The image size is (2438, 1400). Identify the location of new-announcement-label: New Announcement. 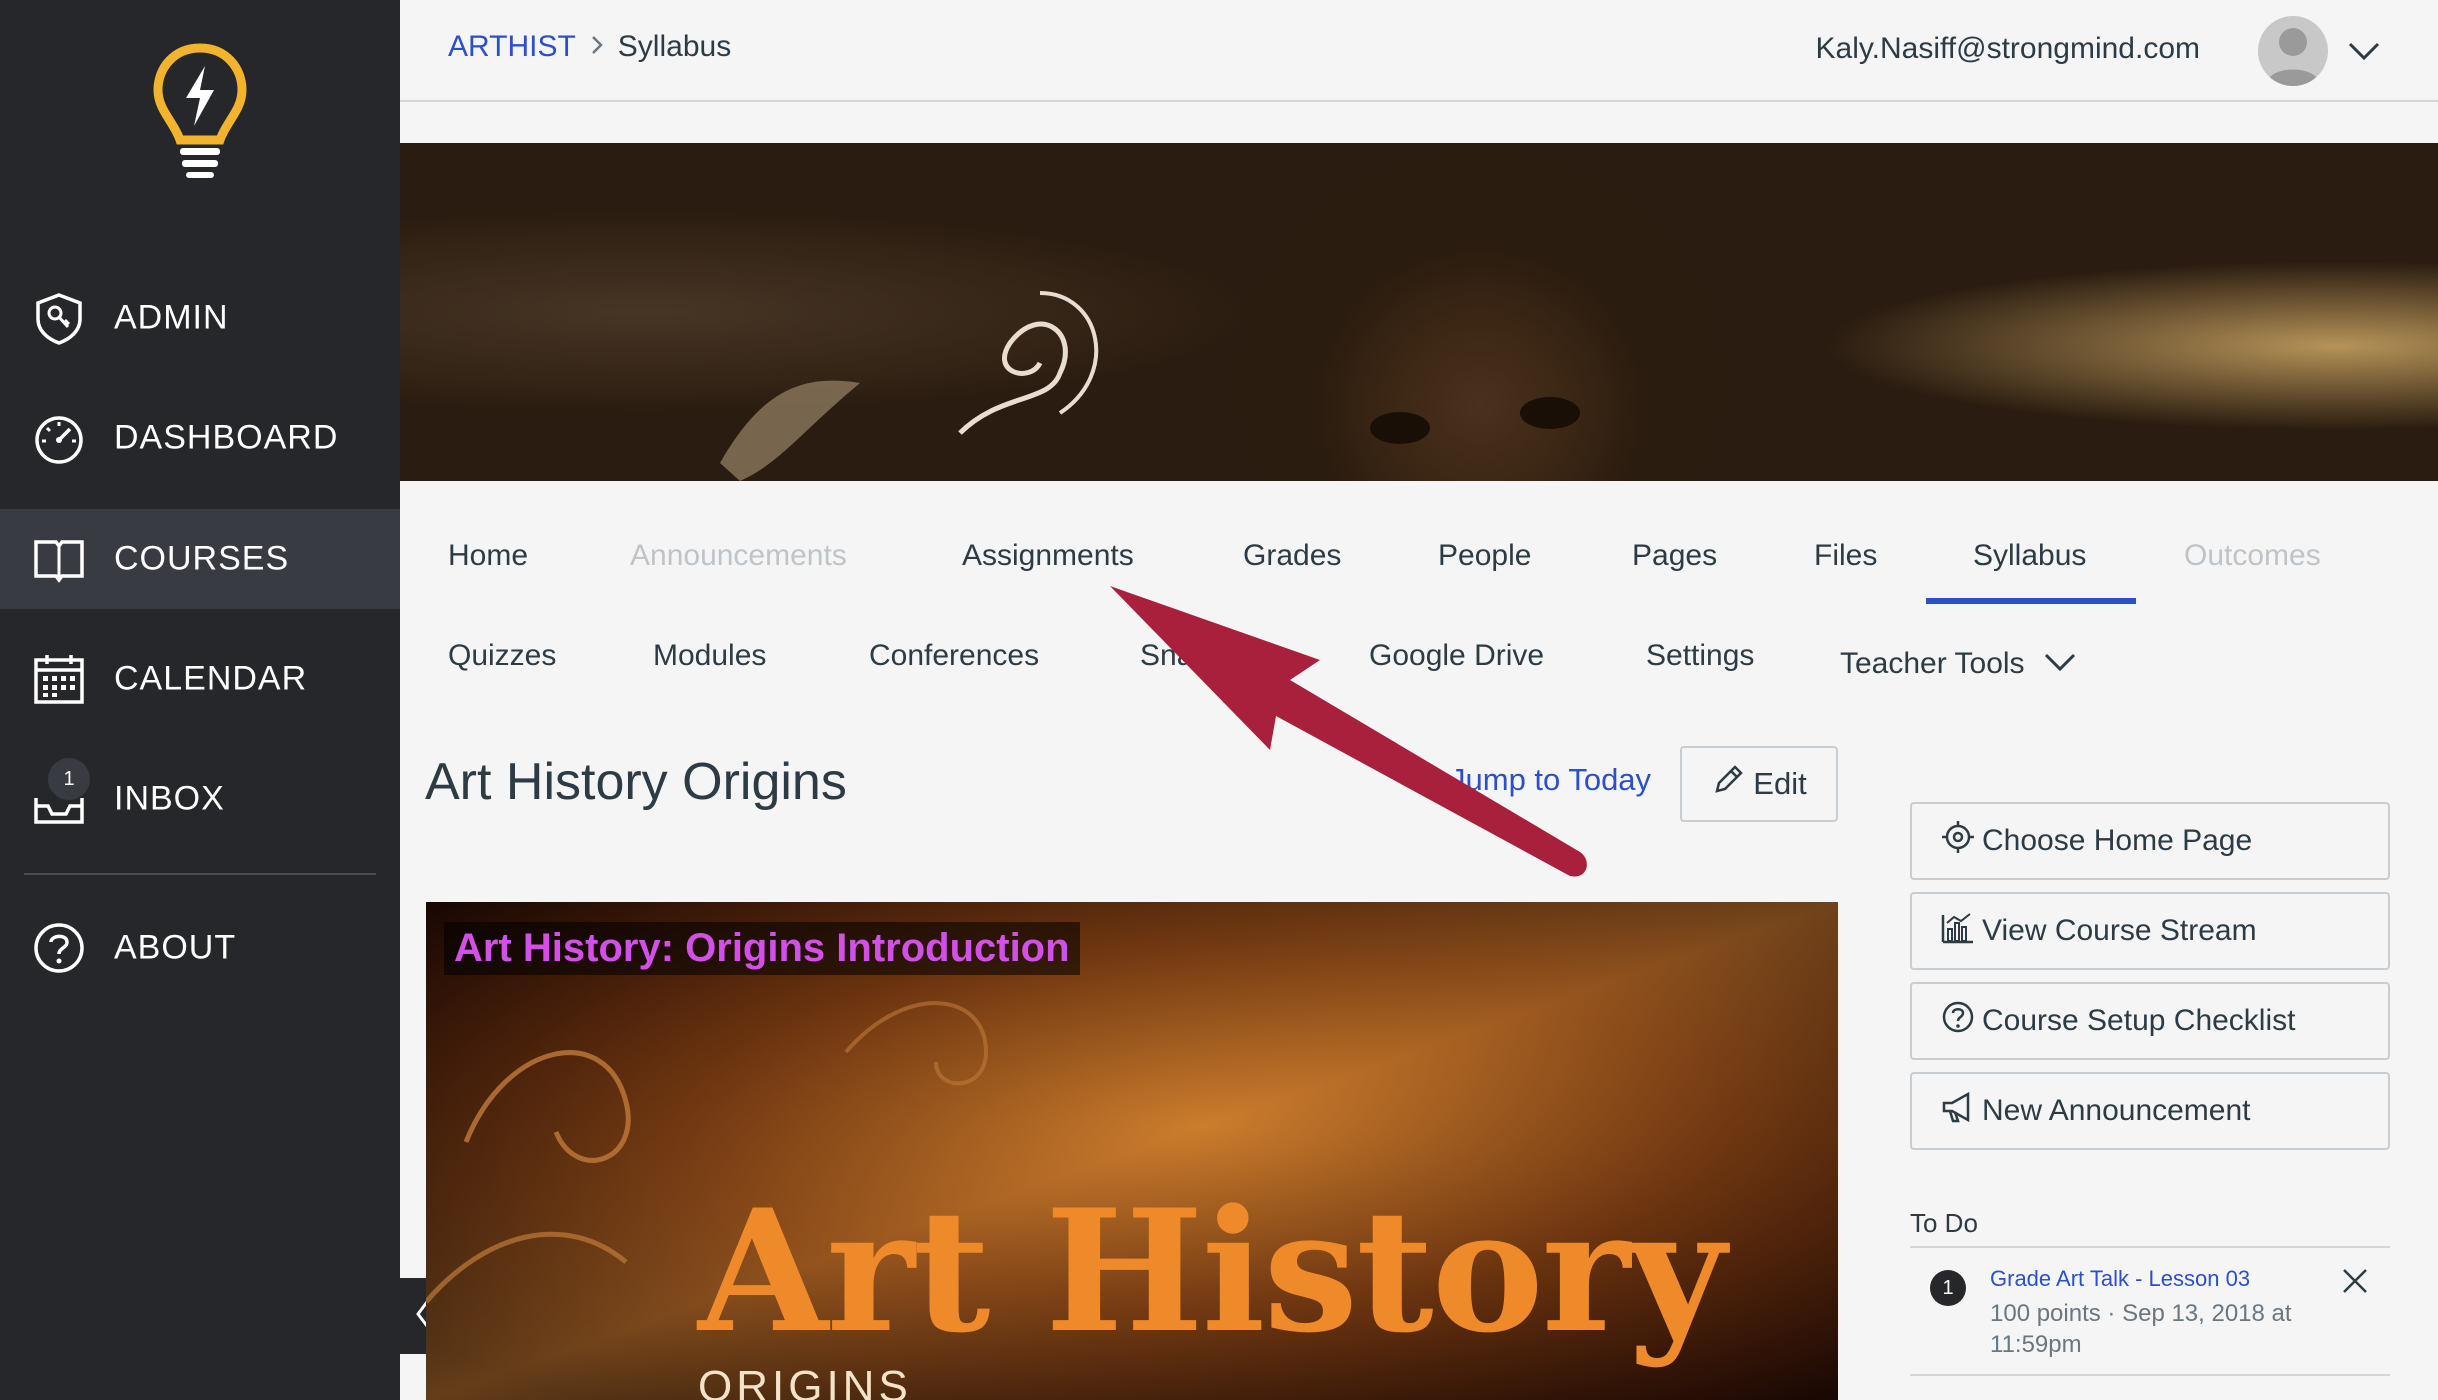
(2116, 1110).